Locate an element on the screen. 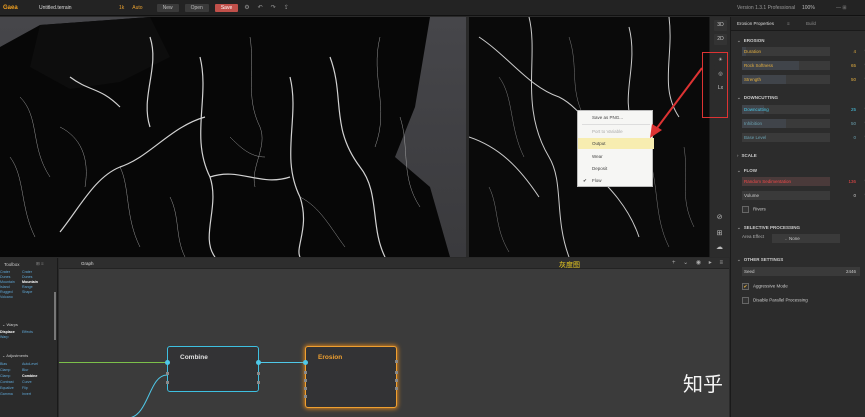 This screenshot has height=417, width=865. node-item: Shape is located at coordinates (27, 292).